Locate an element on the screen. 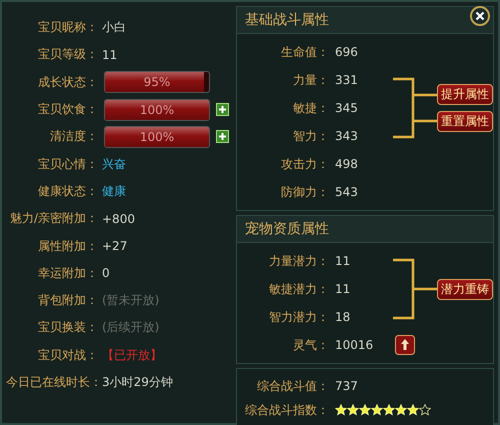 Image resolution: width=500 pixels, height=425 pixels. close-icon is located at coordinates (480, 16).